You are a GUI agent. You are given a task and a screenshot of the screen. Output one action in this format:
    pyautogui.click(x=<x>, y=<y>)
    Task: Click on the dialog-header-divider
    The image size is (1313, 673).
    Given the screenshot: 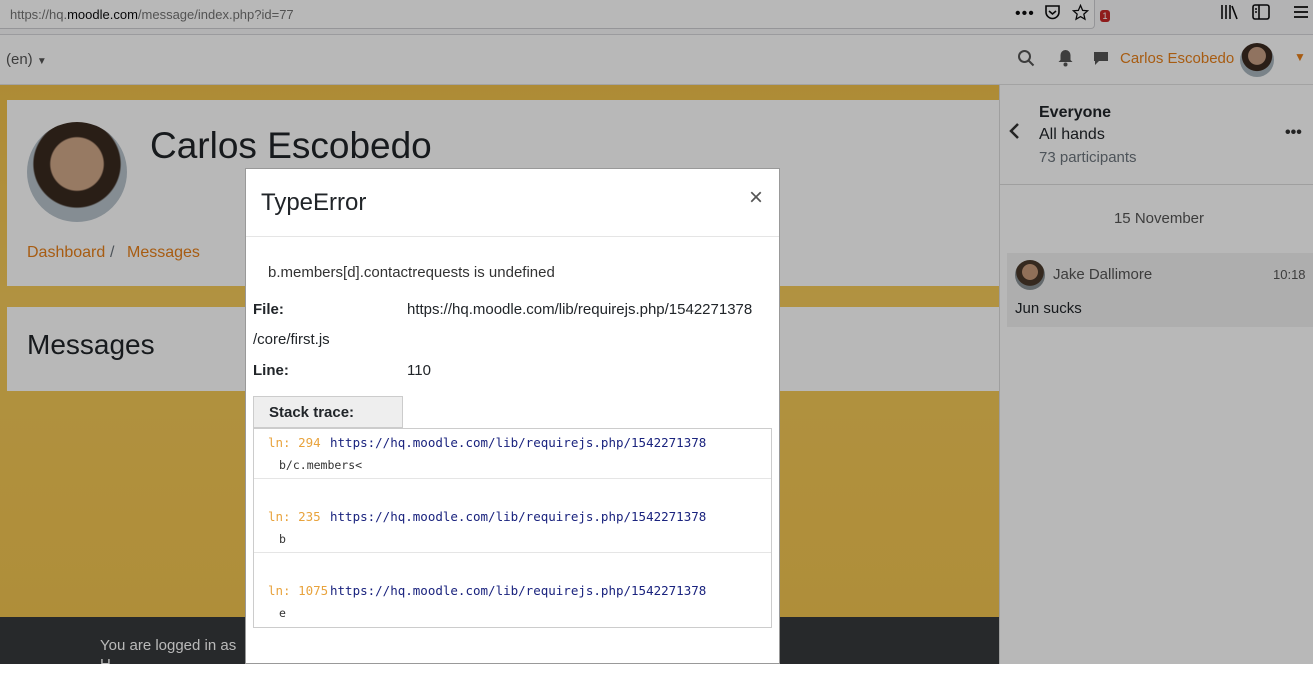 What is the action you would take?
    pyautogui.click(x=512, y=236)
    